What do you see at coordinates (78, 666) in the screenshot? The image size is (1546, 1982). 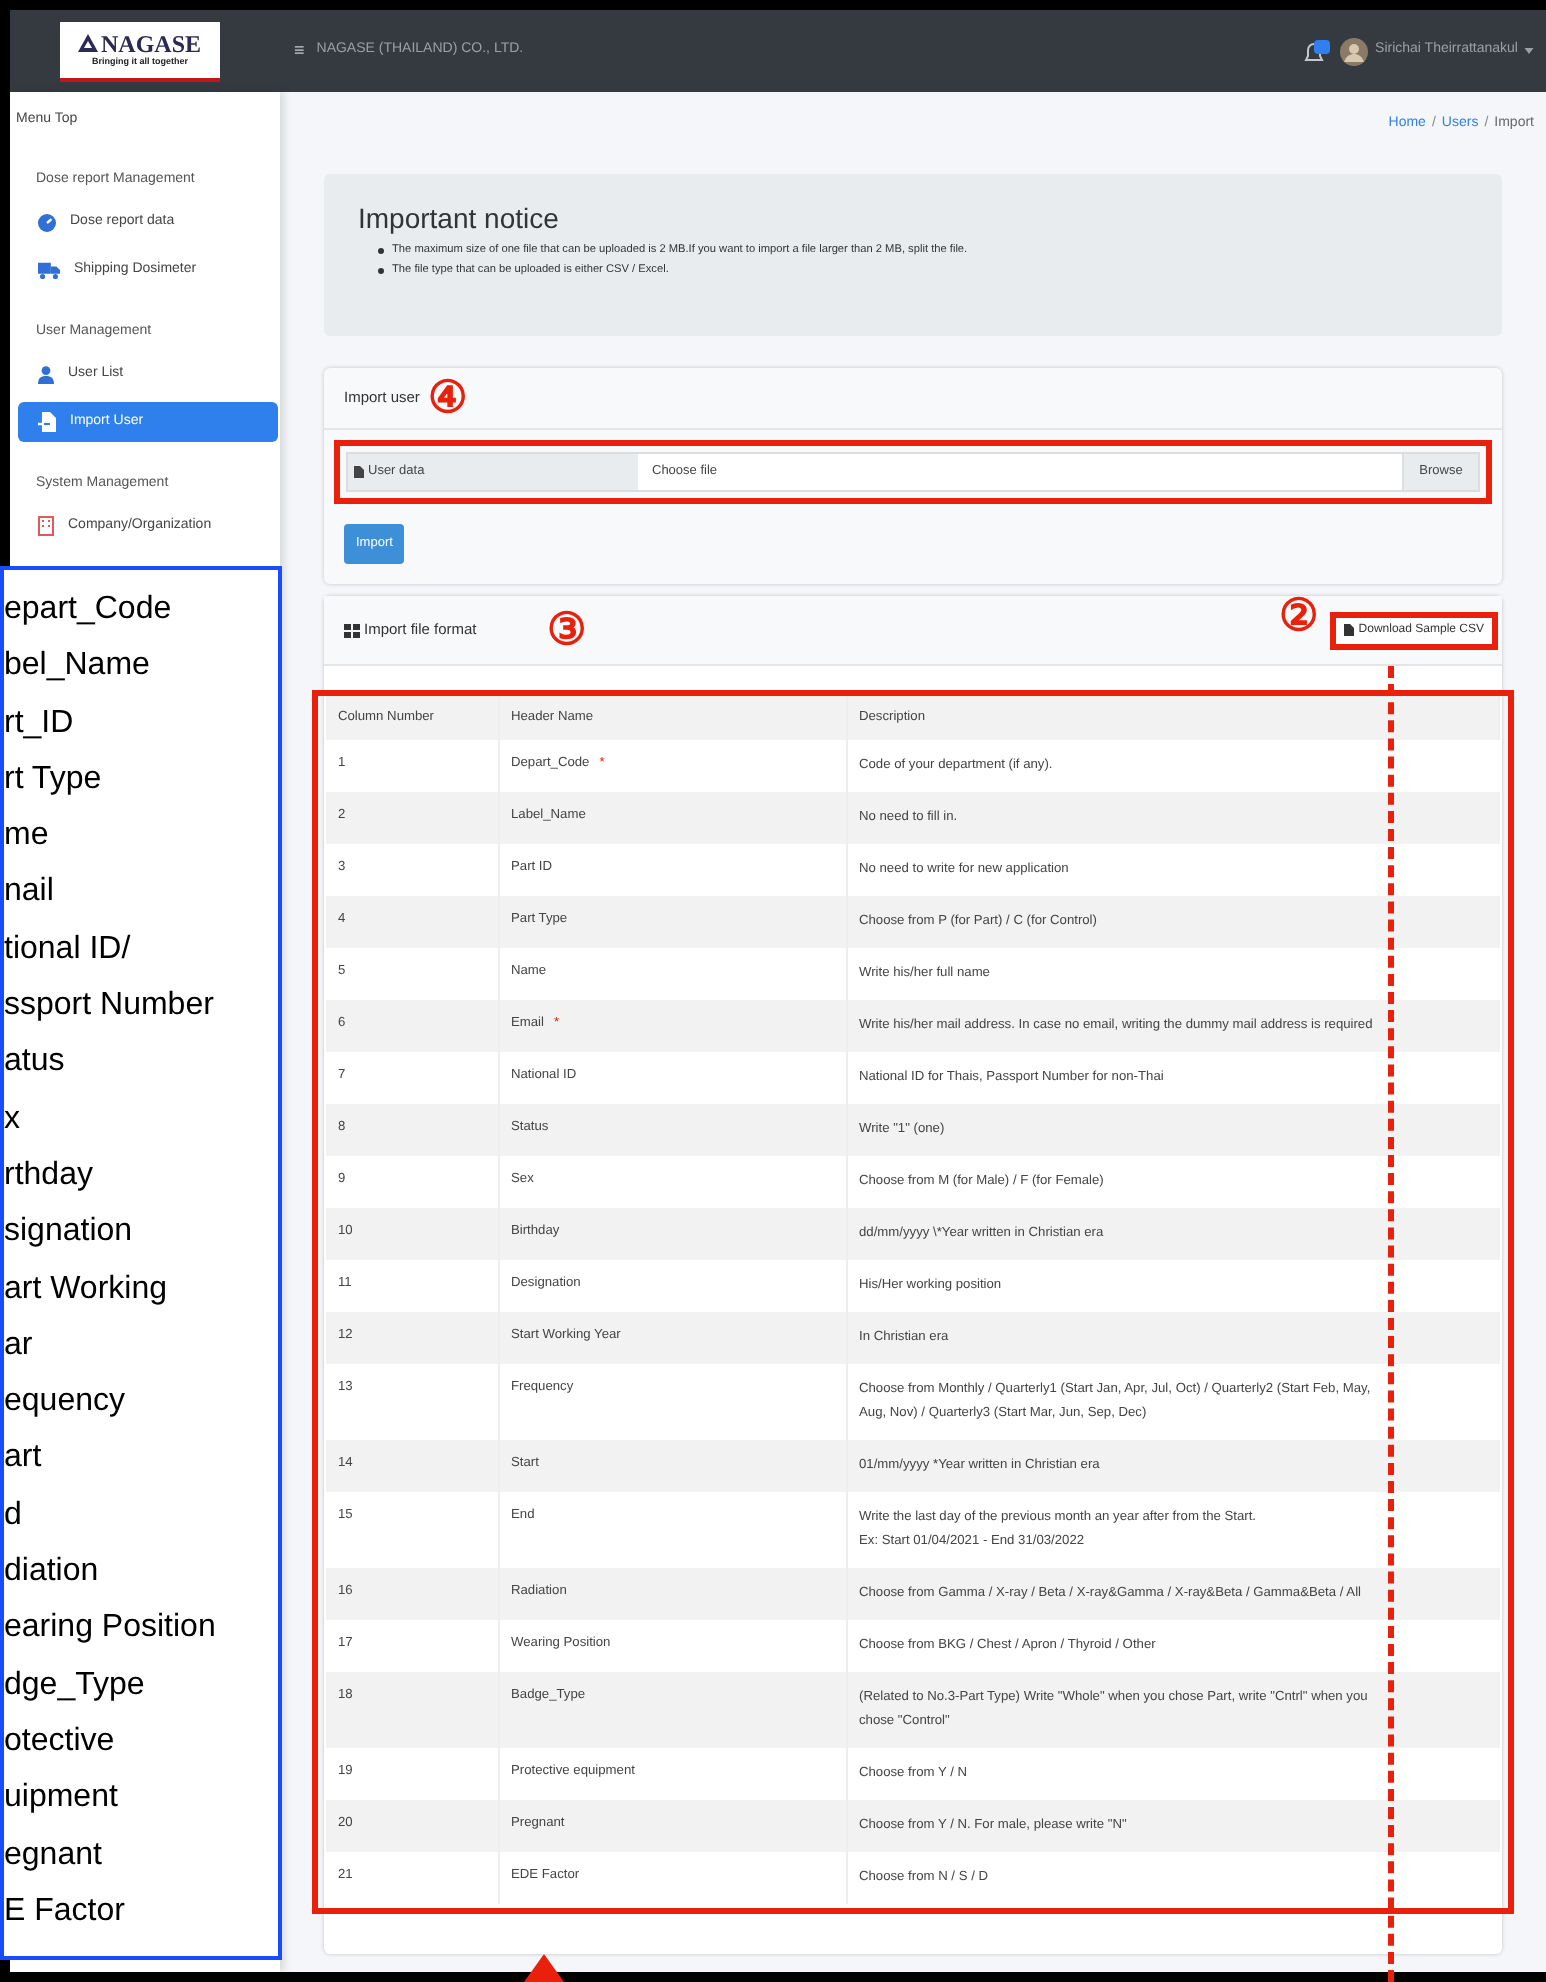 I see `annotation-list-item: bel_Name` at bounding box center [78, 666].